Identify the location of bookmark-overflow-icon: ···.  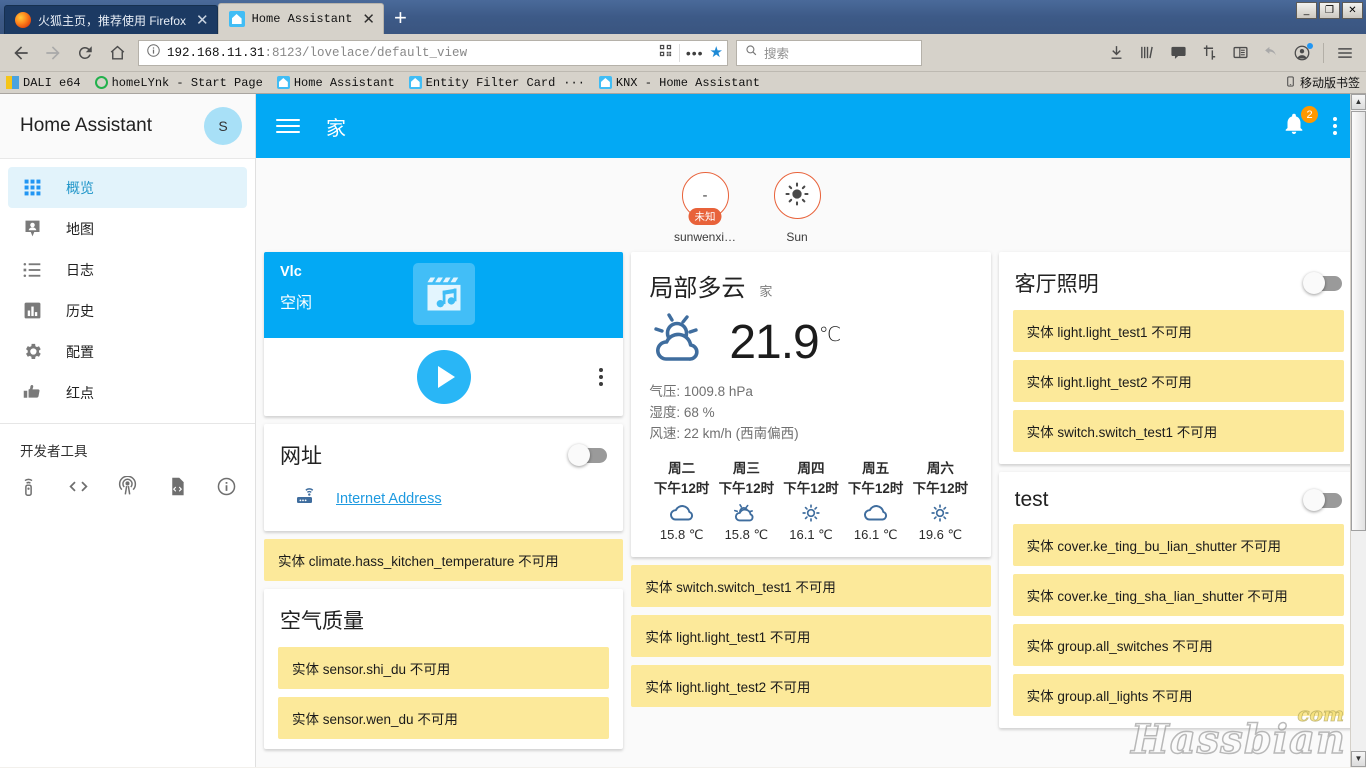
(574, 83).